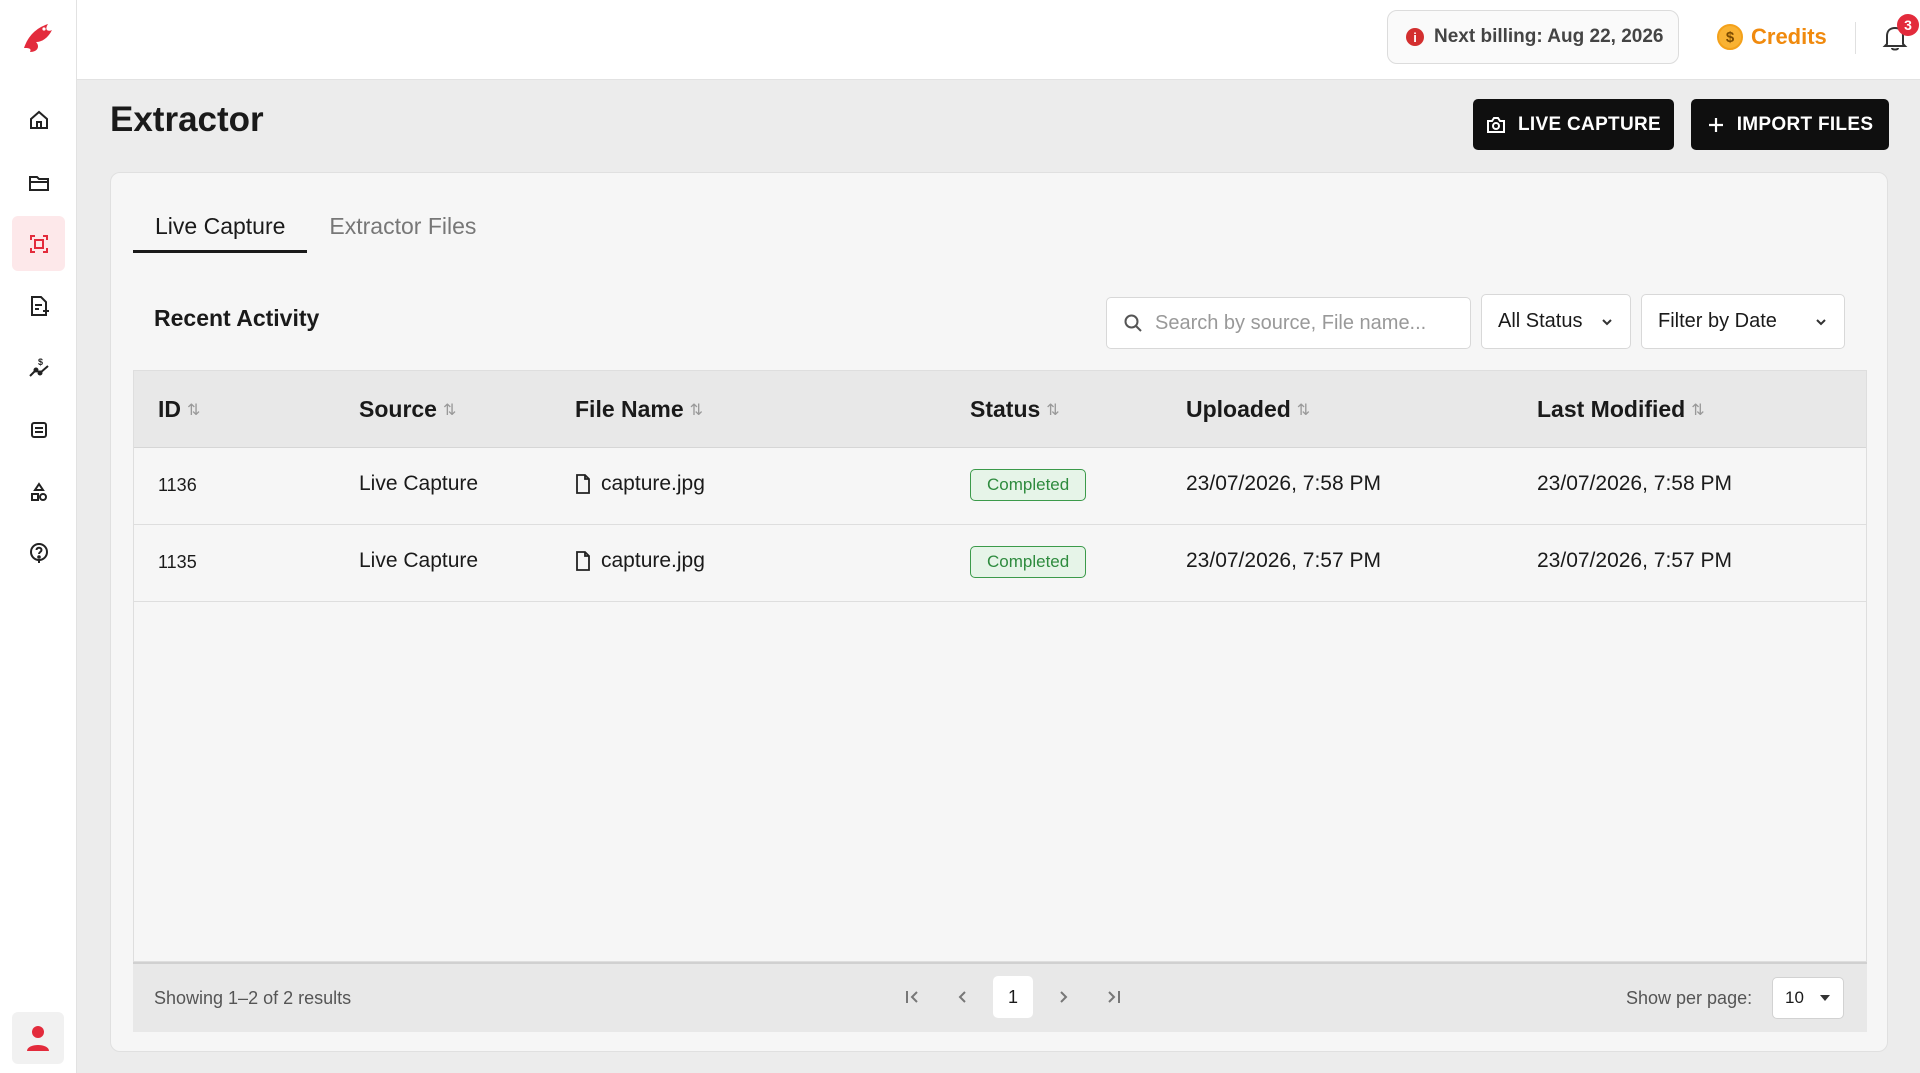 The width and height of the screenshot is (1920, 1073). I want to click on column-header-uploaded: Uploaded ⇅, so click(1248, 409).